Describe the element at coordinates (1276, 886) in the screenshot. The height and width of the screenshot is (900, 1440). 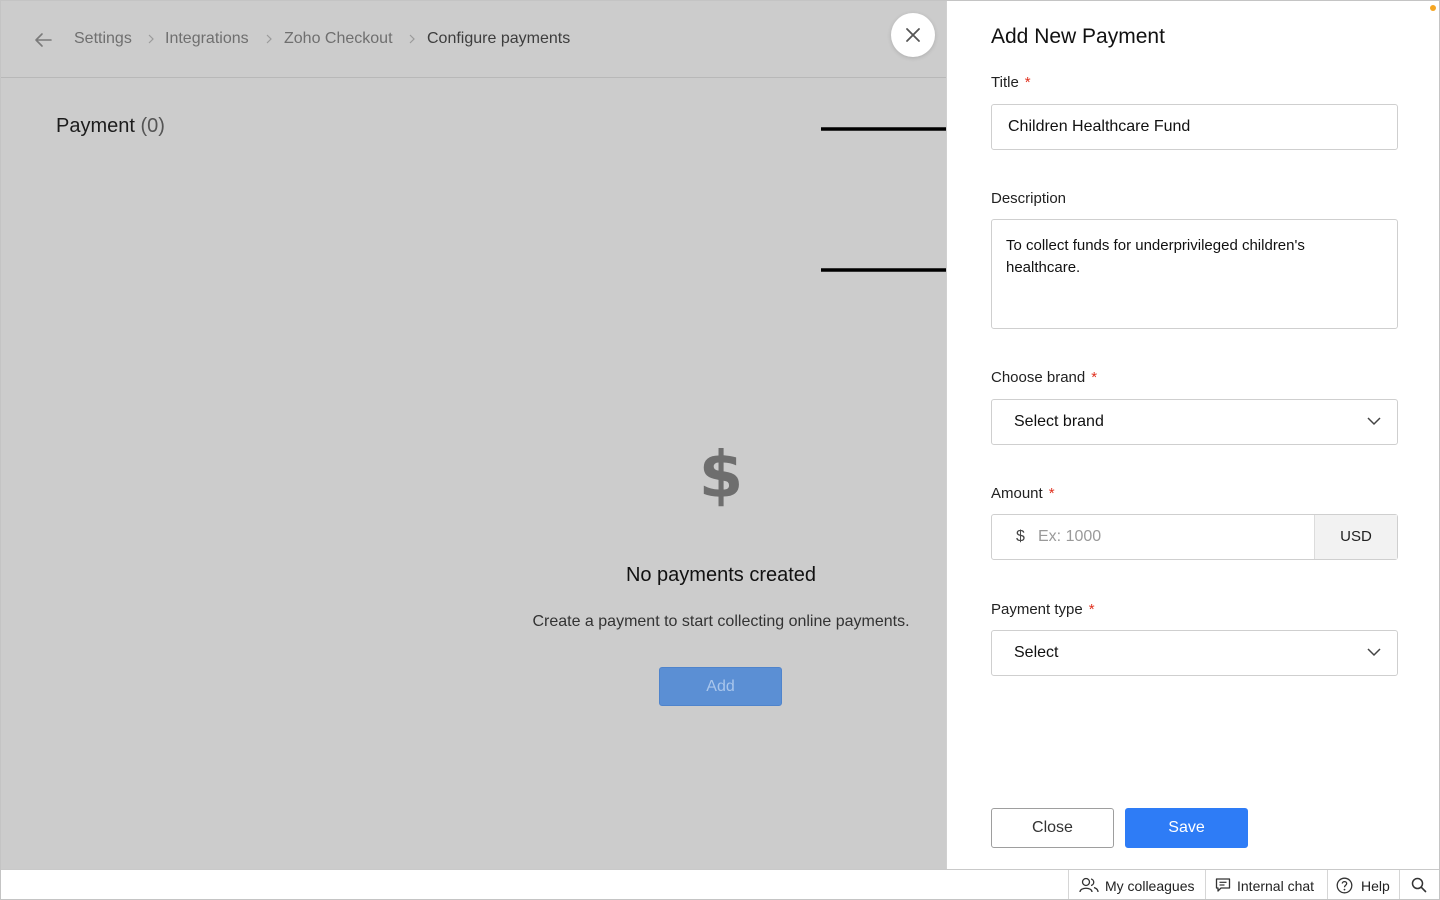
I see `internal-chat-label: Internal chat` at that location.